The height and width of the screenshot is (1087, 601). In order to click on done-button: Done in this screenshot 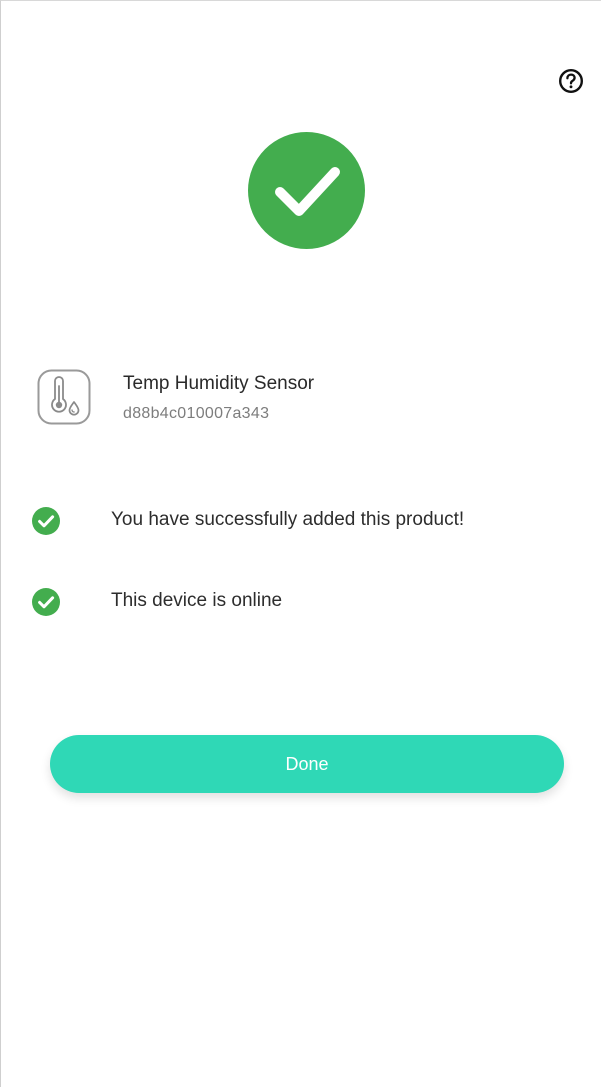, I will do `click(307, 764)`.